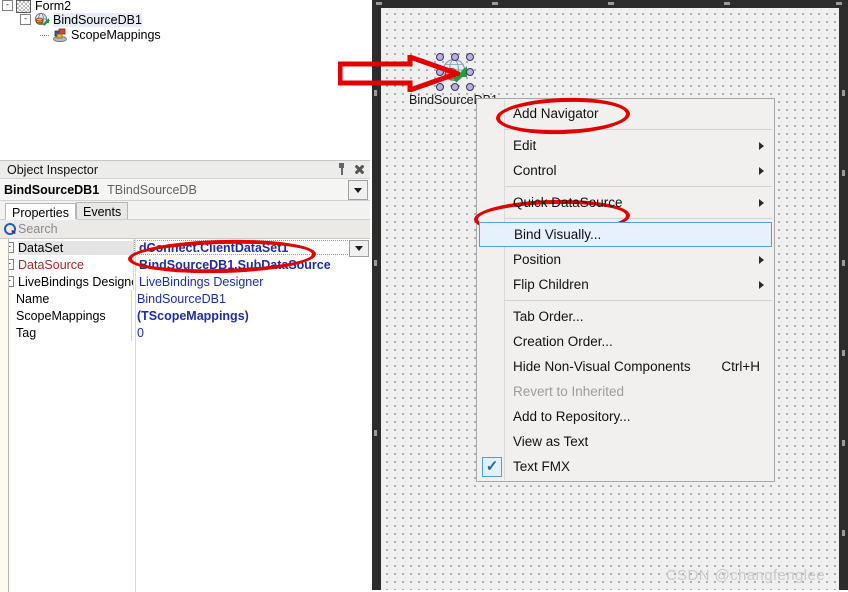 The image size is (848, 592). Describe the element at coordinates (625, 466) in the screenshot. I see `menu-item-text-fmx: ✓ Text FMX` at that location.